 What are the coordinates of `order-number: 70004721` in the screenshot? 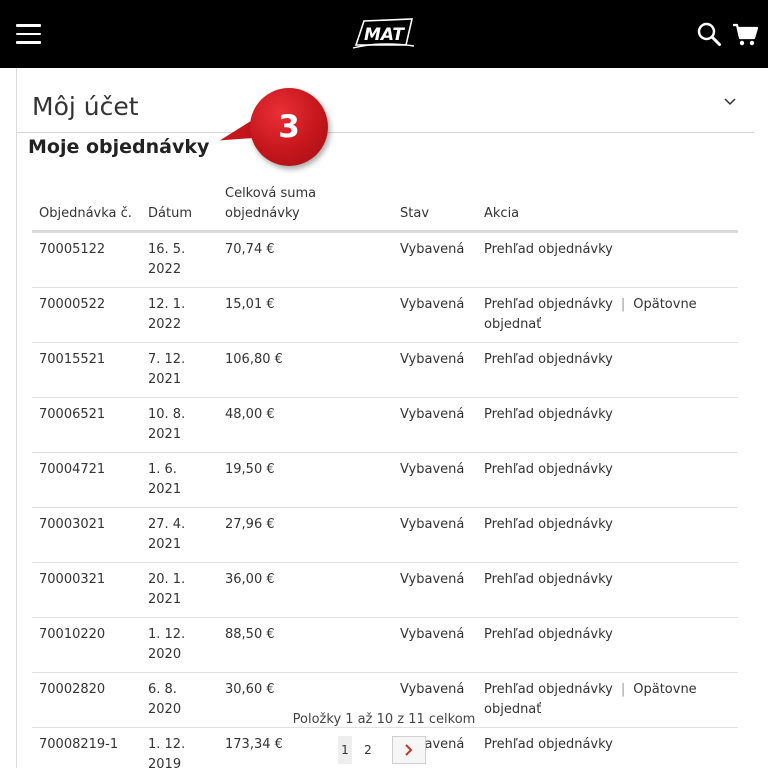 It's located at (86, 480).